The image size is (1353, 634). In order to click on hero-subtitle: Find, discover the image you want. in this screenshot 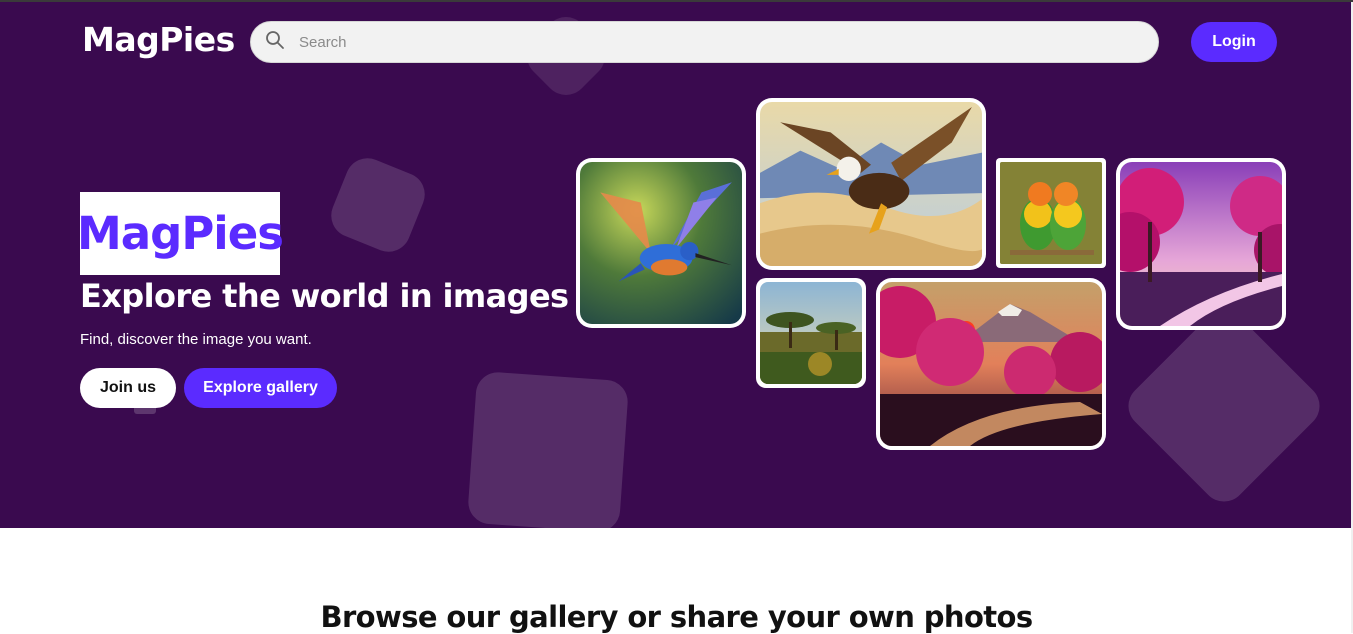, I will do `click(196, 339)`.